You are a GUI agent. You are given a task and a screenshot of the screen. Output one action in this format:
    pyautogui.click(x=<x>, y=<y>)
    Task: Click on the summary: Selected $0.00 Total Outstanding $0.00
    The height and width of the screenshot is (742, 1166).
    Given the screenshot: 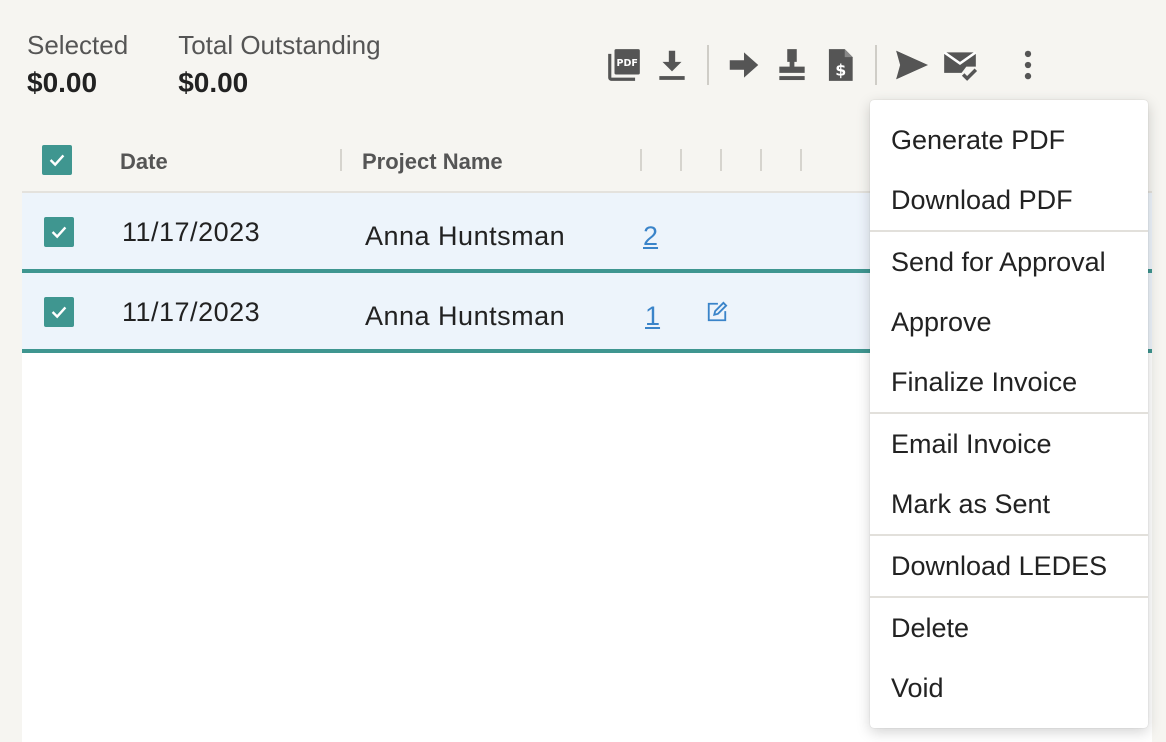 What is the action you would take?
    pyautogui.click(x=204, y=65)
    